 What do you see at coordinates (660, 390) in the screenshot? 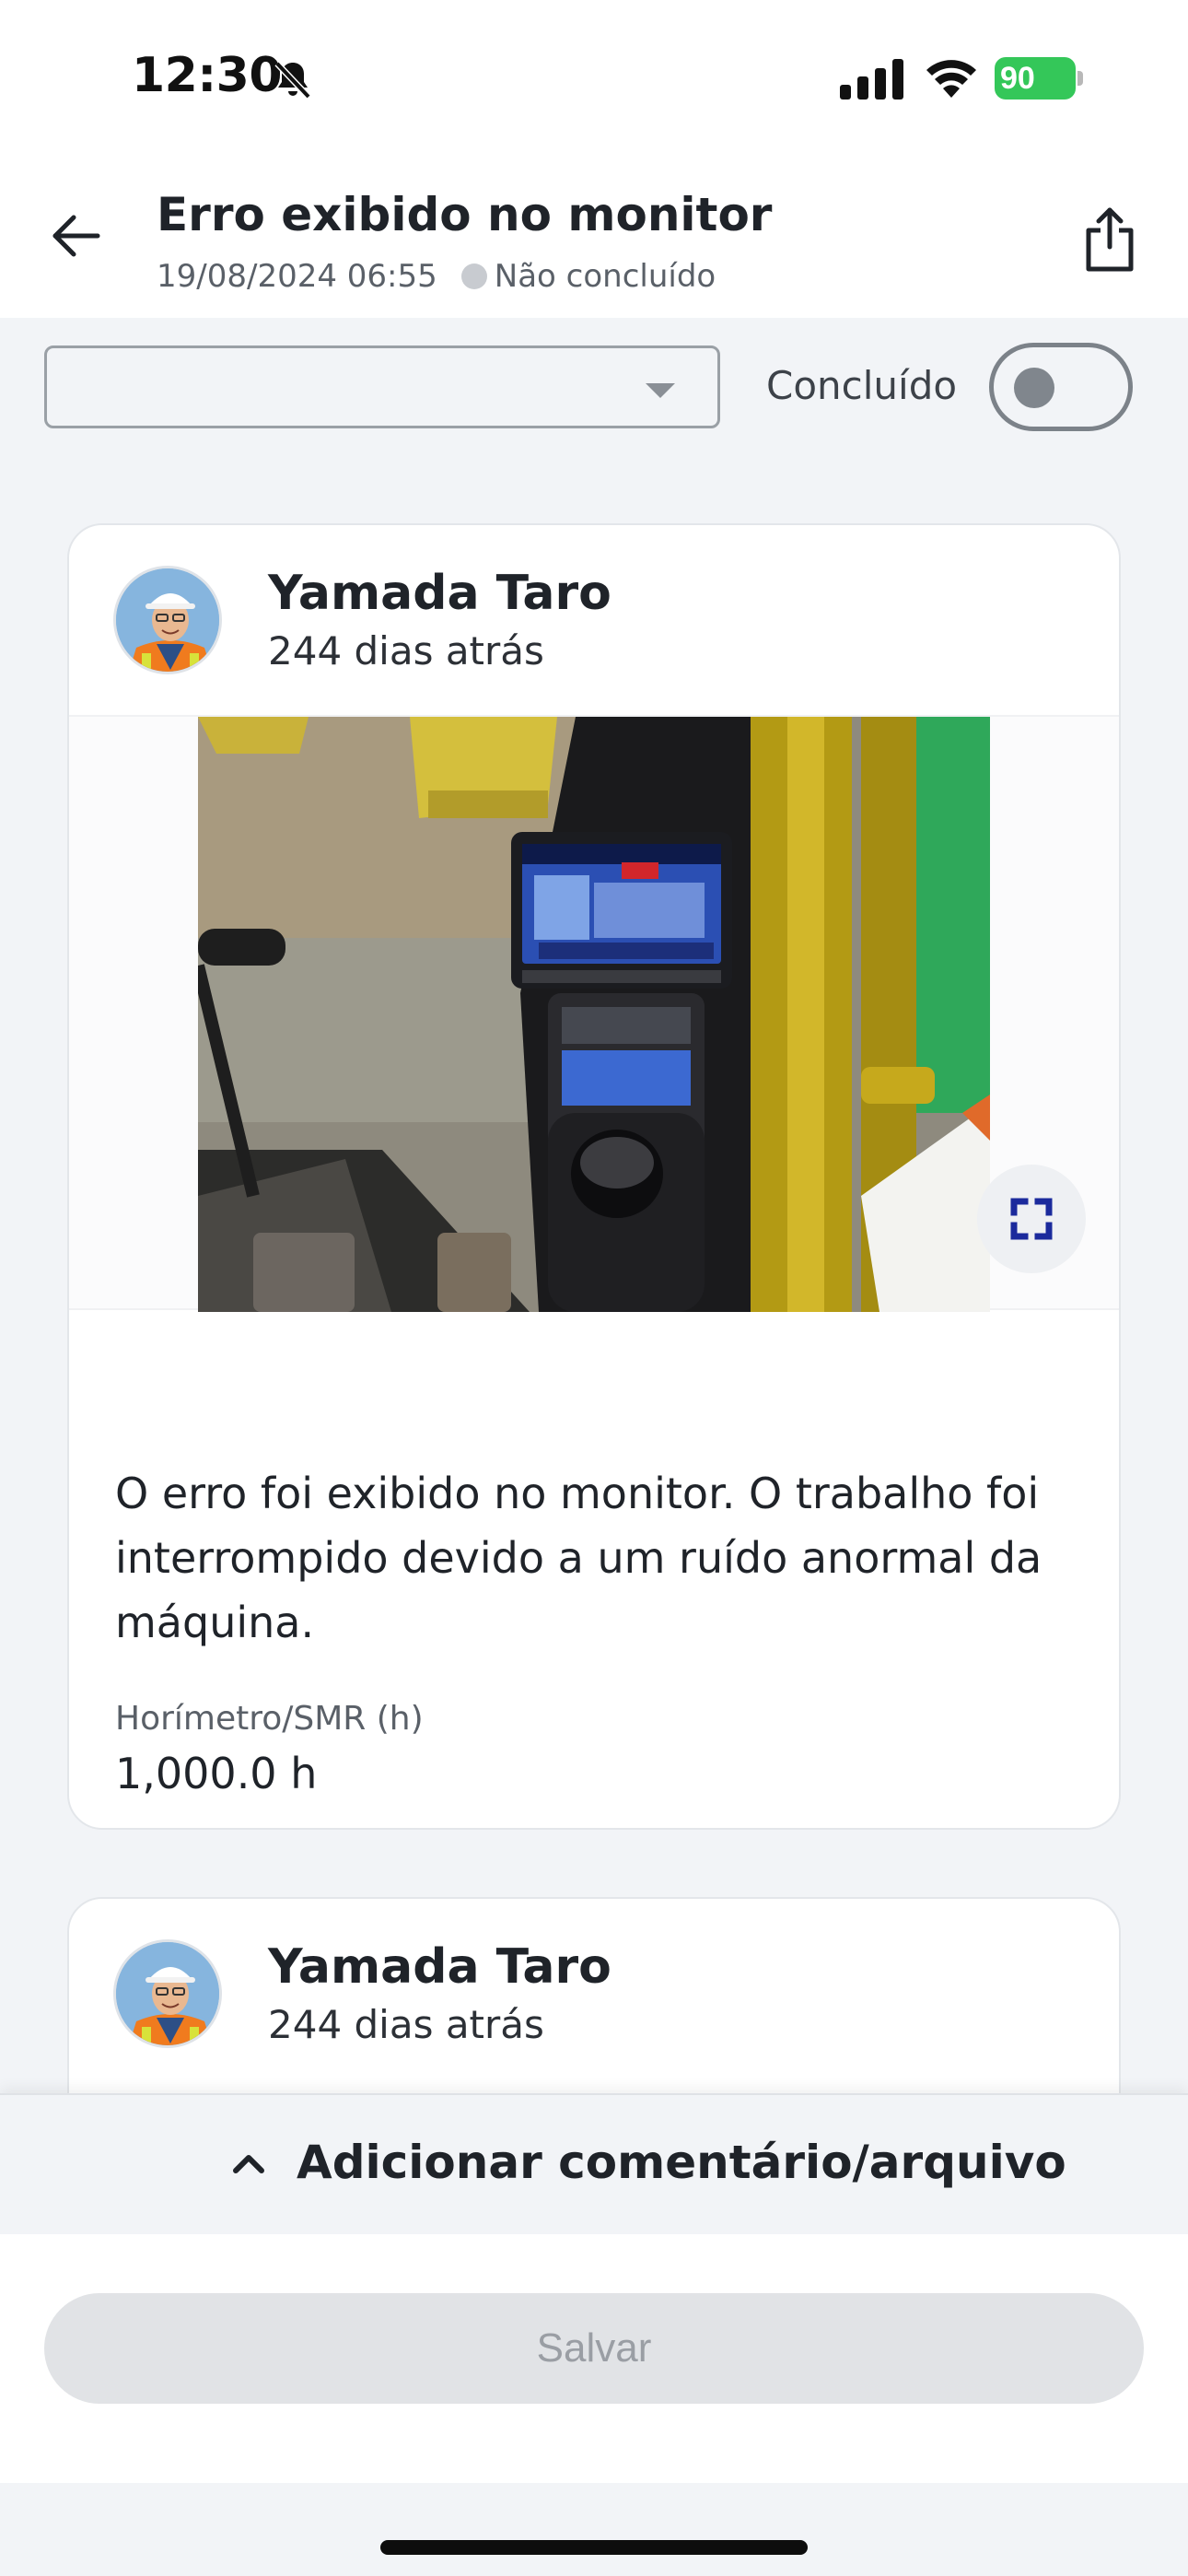
I see `dropdown-caret-icon` at bounding box center [660, 390].